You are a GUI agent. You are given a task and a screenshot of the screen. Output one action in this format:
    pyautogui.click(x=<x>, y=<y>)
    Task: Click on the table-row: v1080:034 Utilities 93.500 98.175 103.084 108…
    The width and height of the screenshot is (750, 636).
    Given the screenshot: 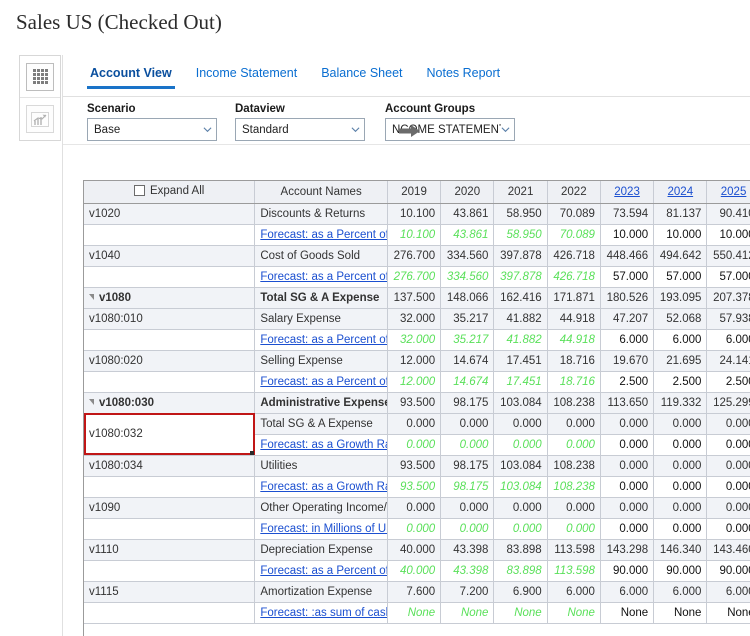 What is the action you would take?
    pyautogui.click(x=417, y=466)
    